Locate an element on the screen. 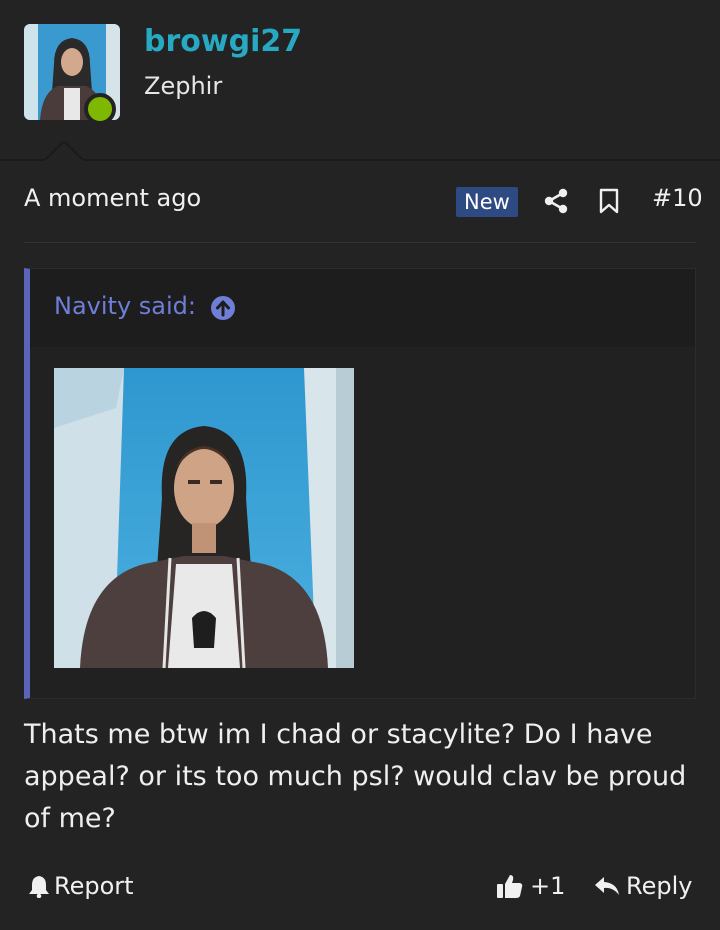  arrow-up-circle-icon is located at coordinates (223, 308).